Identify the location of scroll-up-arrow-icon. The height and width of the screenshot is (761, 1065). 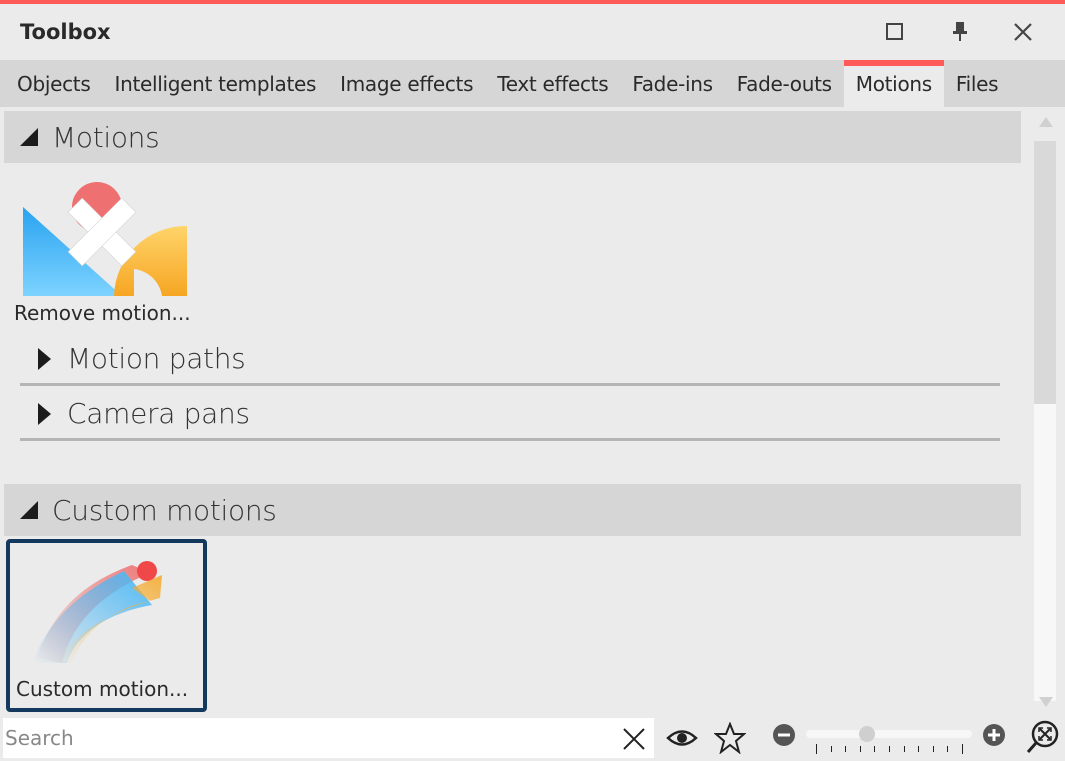
(1046, 122).